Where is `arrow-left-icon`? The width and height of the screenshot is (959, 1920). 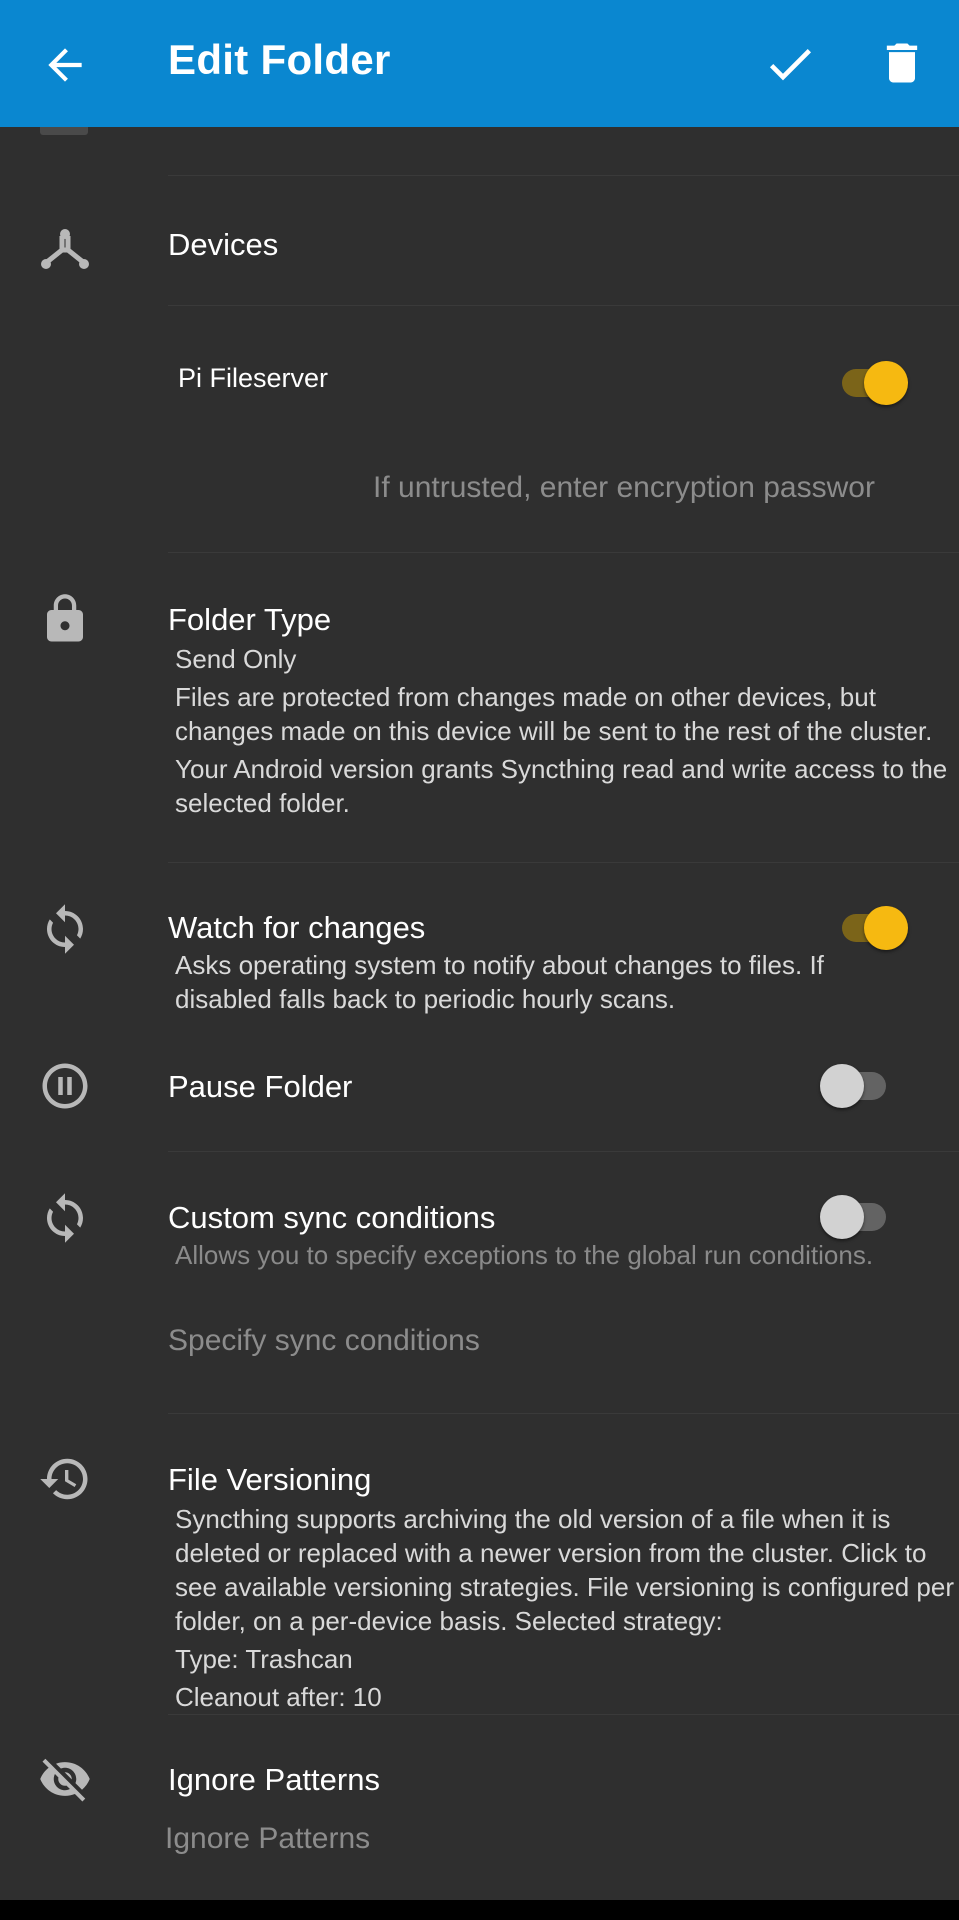 arrow-left-icon is located at coordinates (65, 65).